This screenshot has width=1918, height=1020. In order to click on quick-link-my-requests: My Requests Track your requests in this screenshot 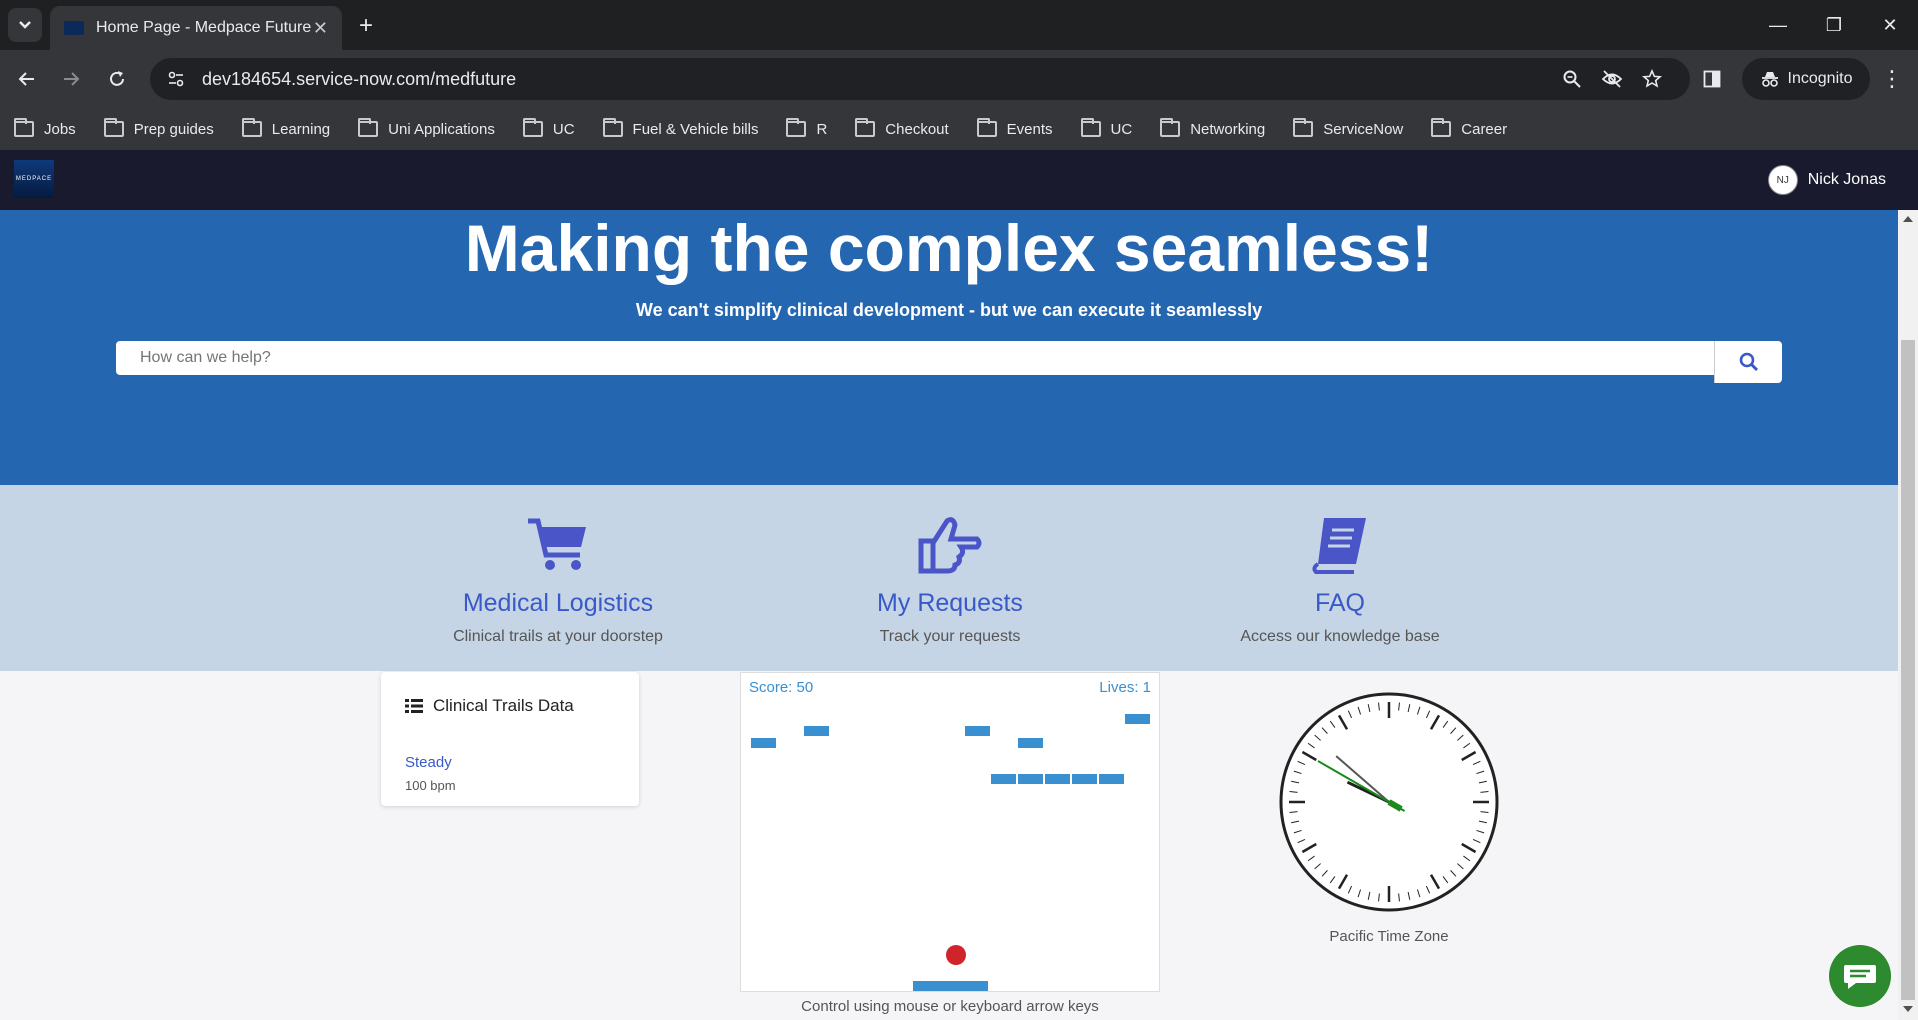, I will do `click(950, 580)`.